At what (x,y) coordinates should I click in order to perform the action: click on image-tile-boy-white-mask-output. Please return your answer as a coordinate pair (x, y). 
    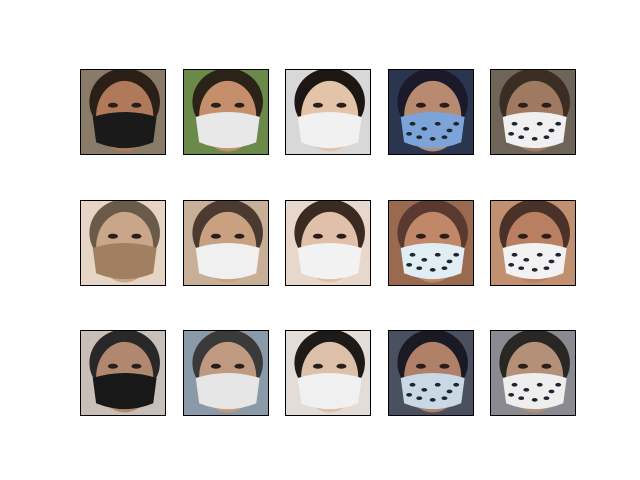
    Looking at the image, I should click on (226, 373).